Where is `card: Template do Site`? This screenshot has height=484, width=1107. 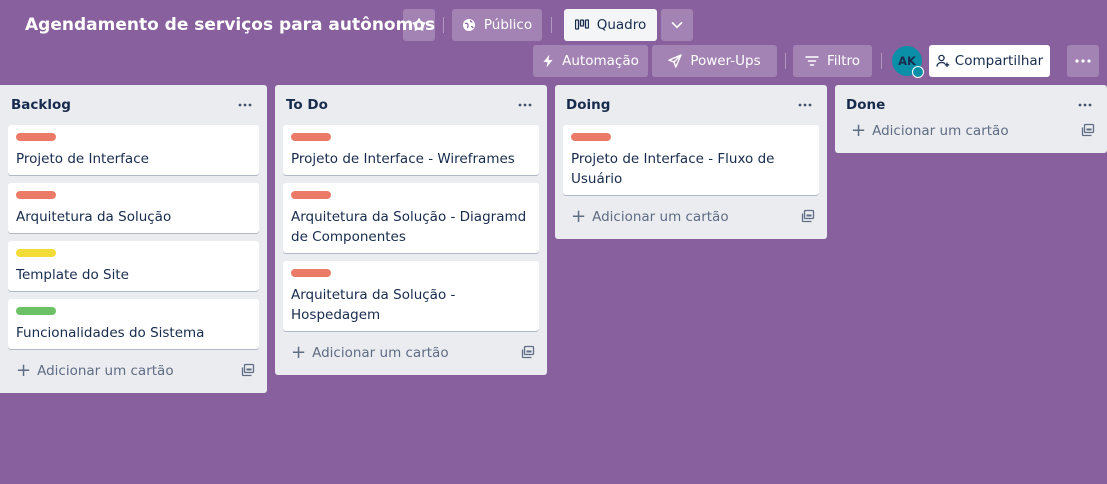 card: Template do Site is located at coordinates (133, 266).